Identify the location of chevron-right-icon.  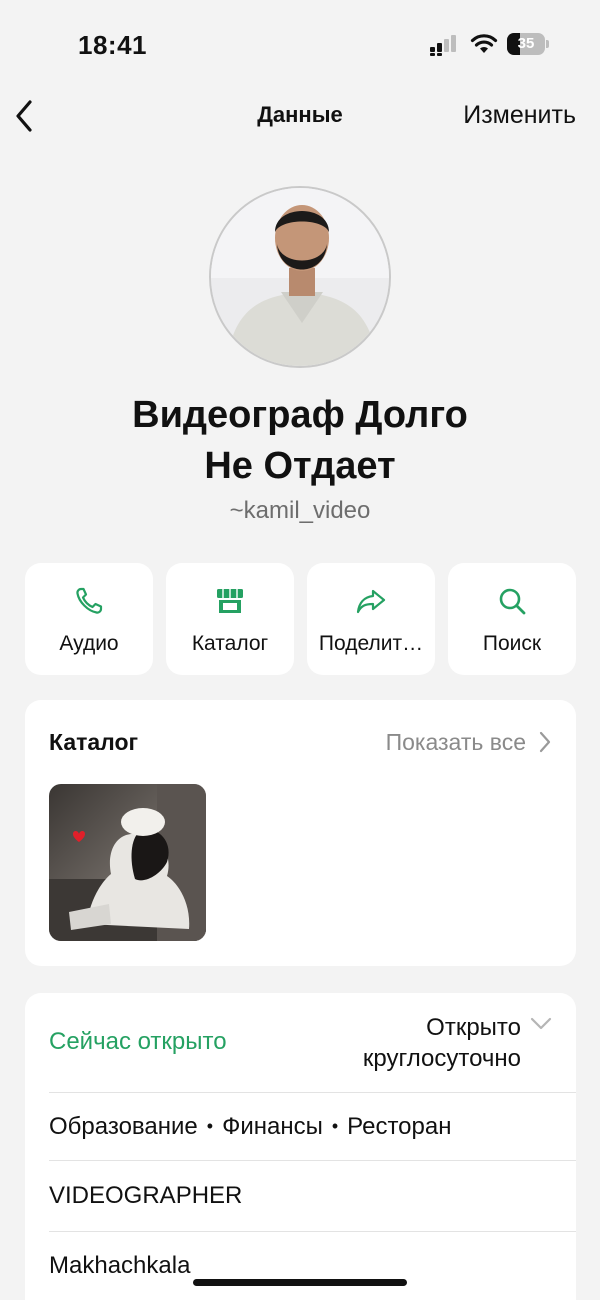
(545, 742).